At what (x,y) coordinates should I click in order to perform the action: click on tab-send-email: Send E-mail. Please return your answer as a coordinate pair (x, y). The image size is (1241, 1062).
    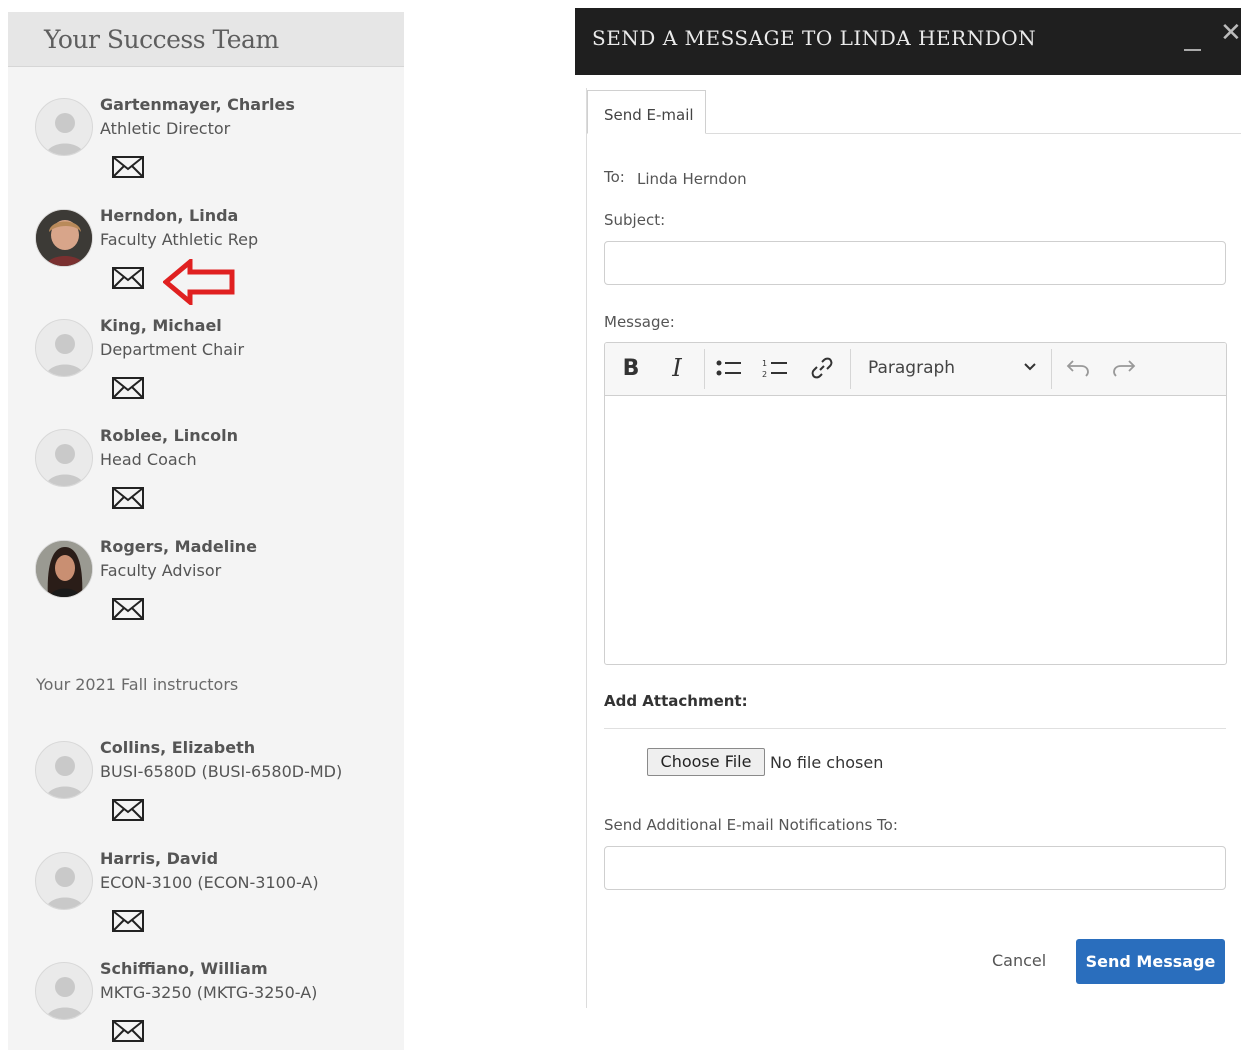
    Looking at the image, I should click on (646, 112).